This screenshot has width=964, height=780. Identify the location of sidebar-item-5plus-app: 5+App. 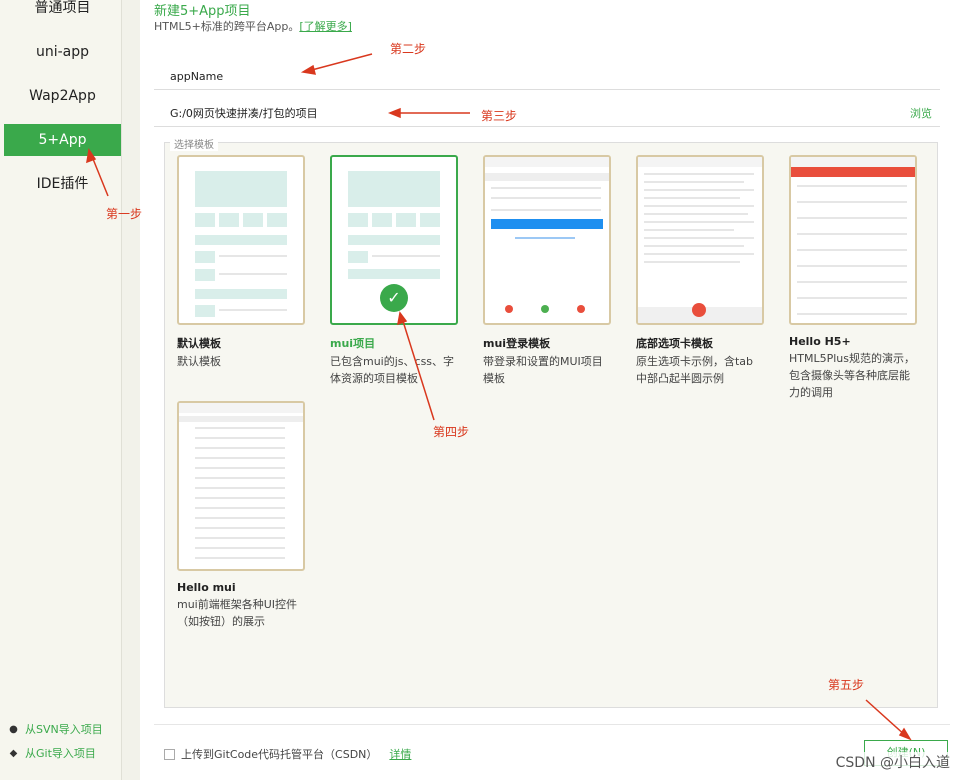
(62, 140).